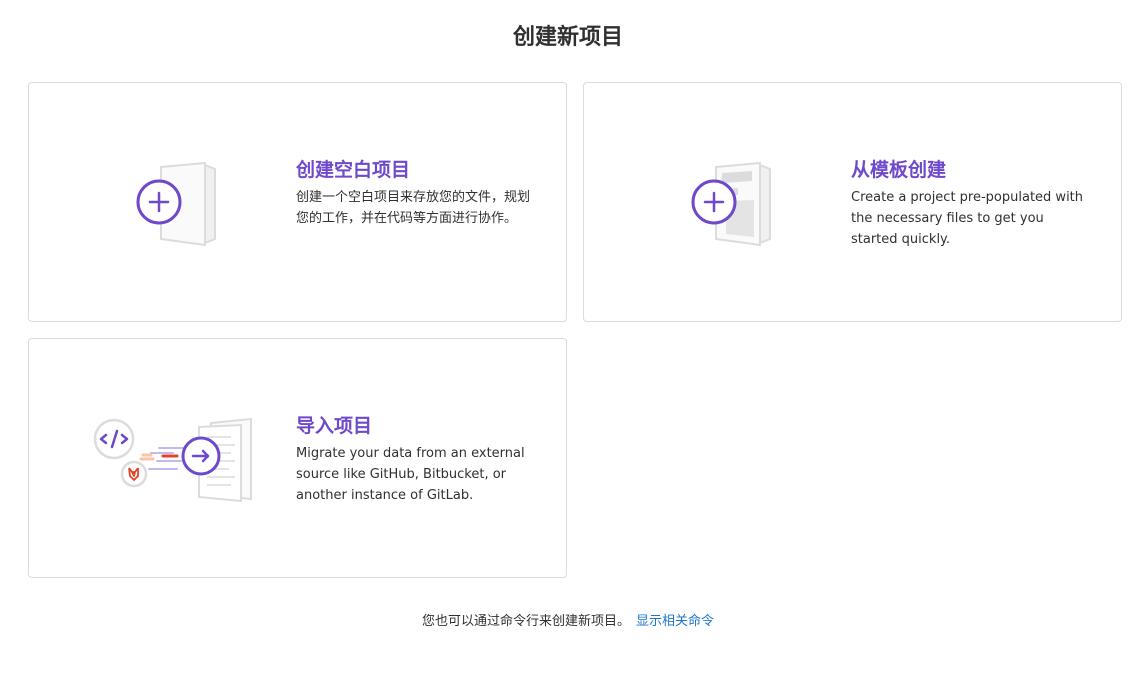 This screenshot has height=683, width=1136. I want to click on card-title: 从模板创建, so click(899, 170).